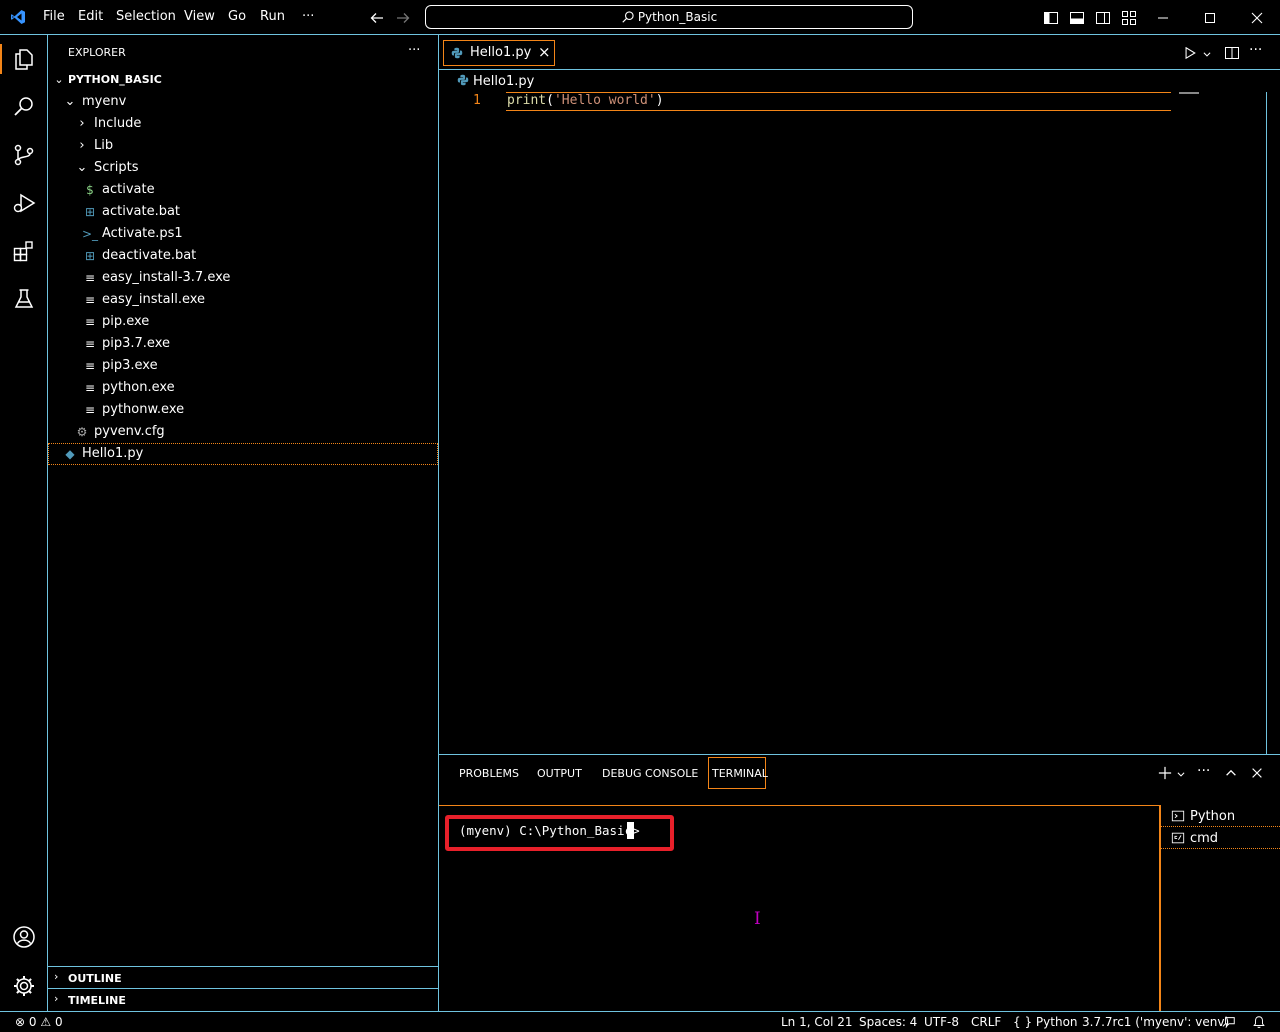 The height and width of the screenshot is (1032, 1280). Describe the element at coordinates (550, 100) in the screenshot. I see `code-paren-open: (` at that location.